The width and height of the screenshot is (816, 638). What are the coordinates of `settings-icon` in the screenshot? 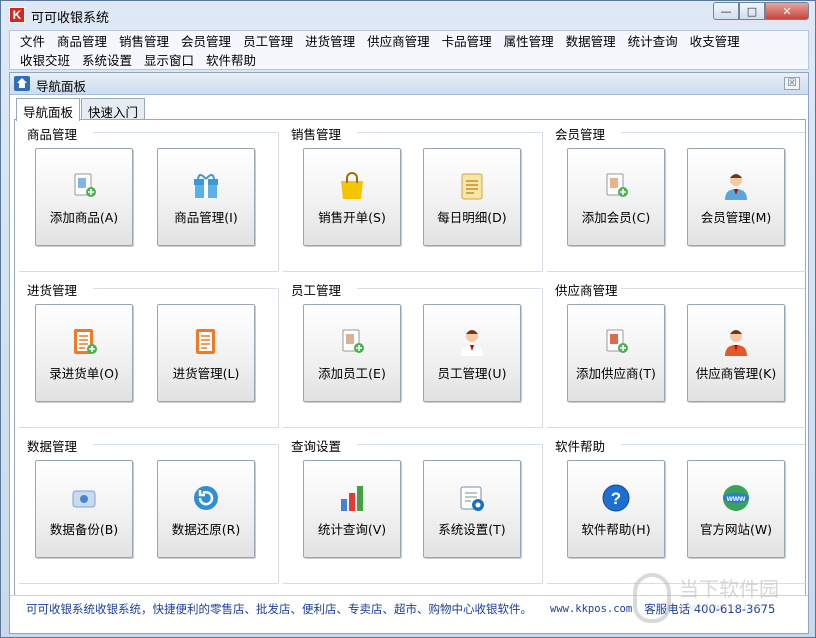 It's located at (472, 498).